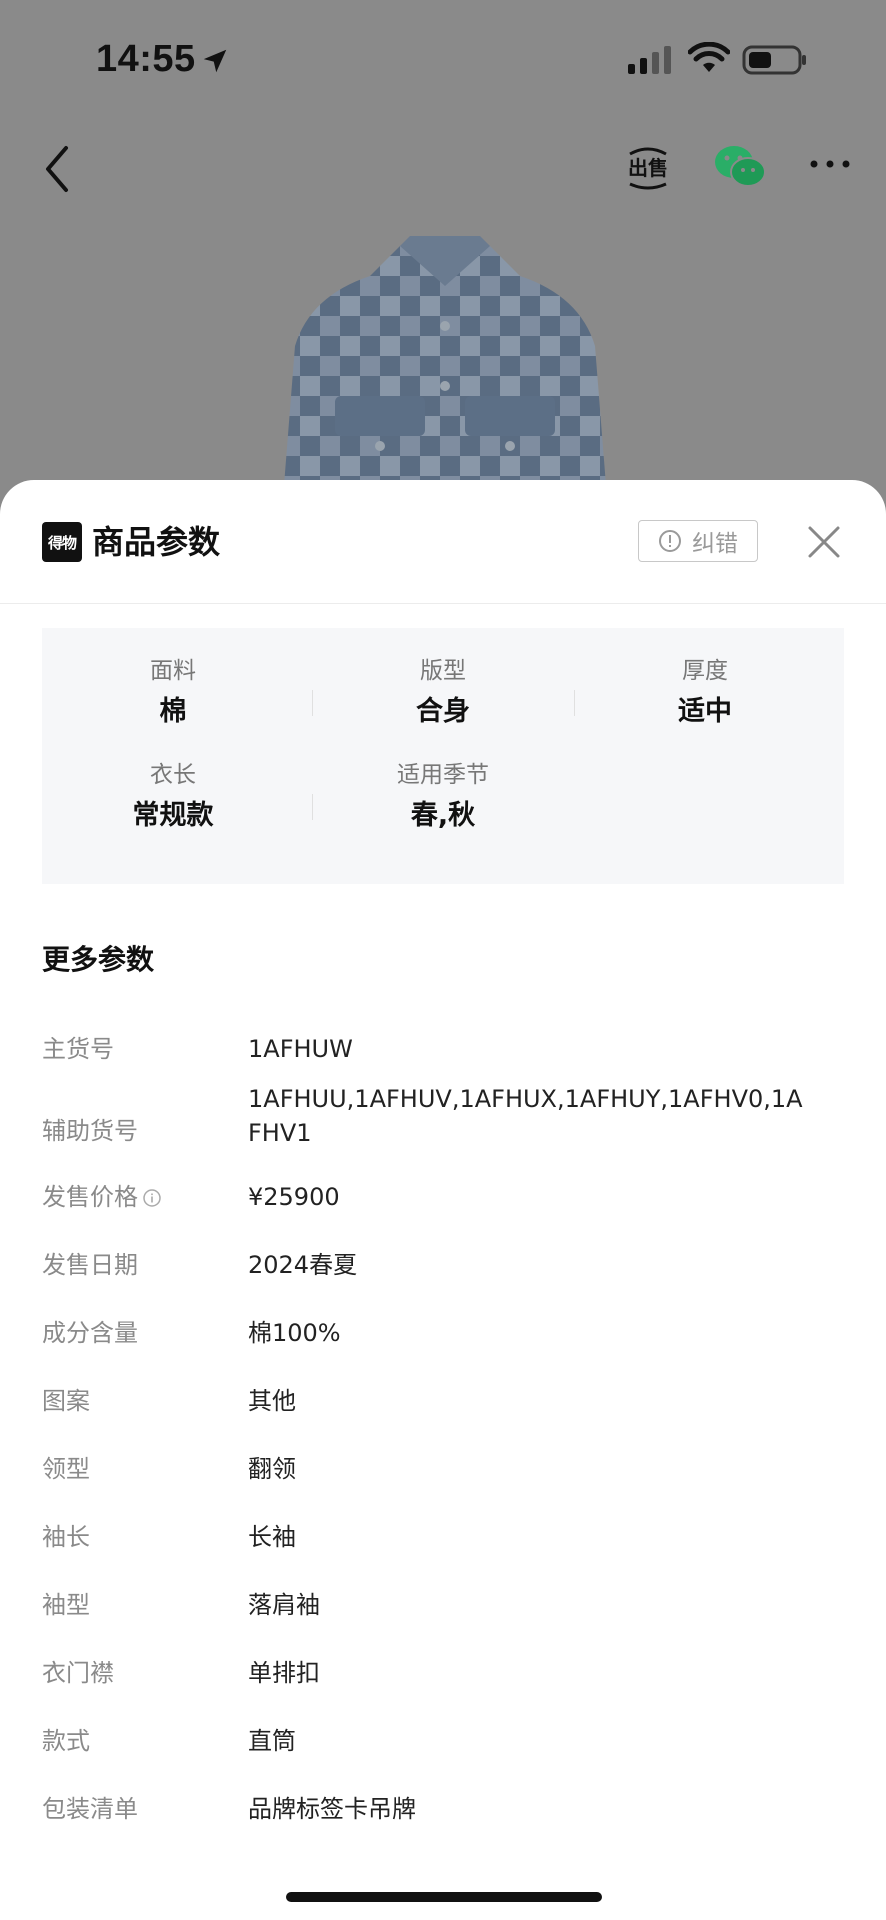 This screenshot has height=1920, width=886. What do you see at coordinates (774, 60) in the screenshot?
I see `battery-icon` at bounding box center [774, 60].